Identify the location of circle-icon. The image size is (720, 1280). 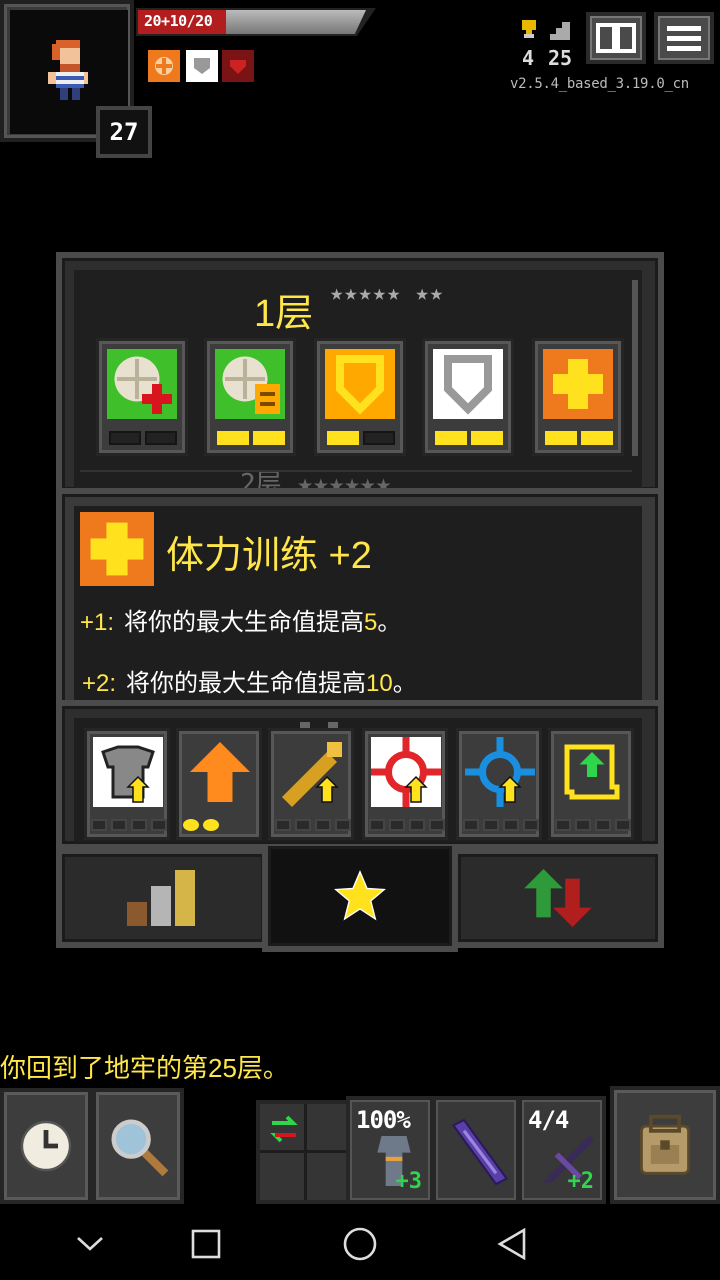
(360, 1244).